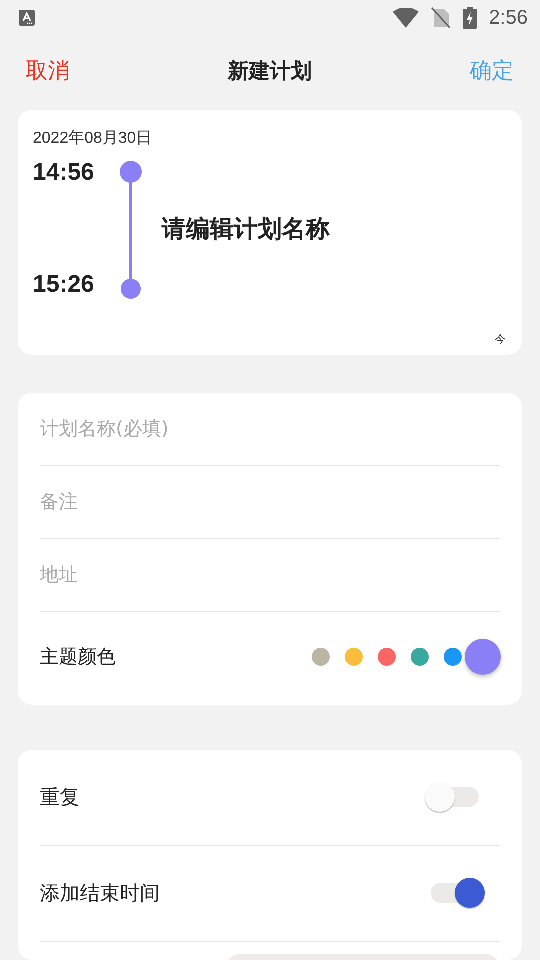 This screenshot has height=960, width=540. Describe the element at coordinates (492, 71) in the screenshot. I see `confirm-button: 确定` at that location.